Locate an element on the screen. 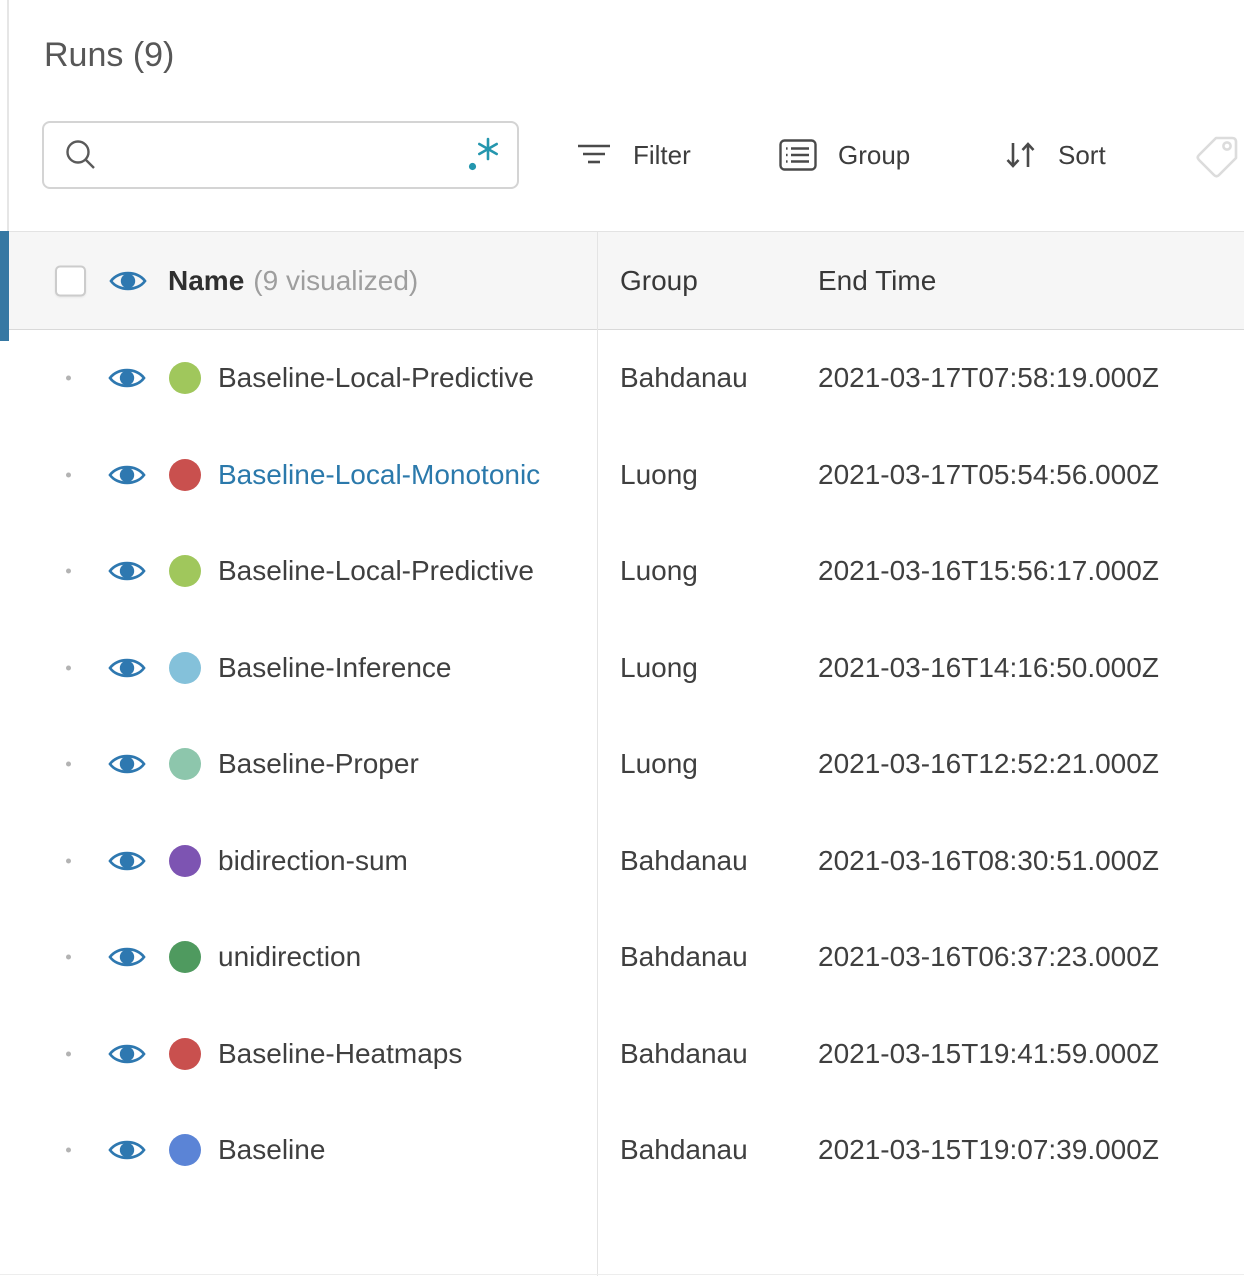  filter-button: Filter is located at coordinates (633, 155).